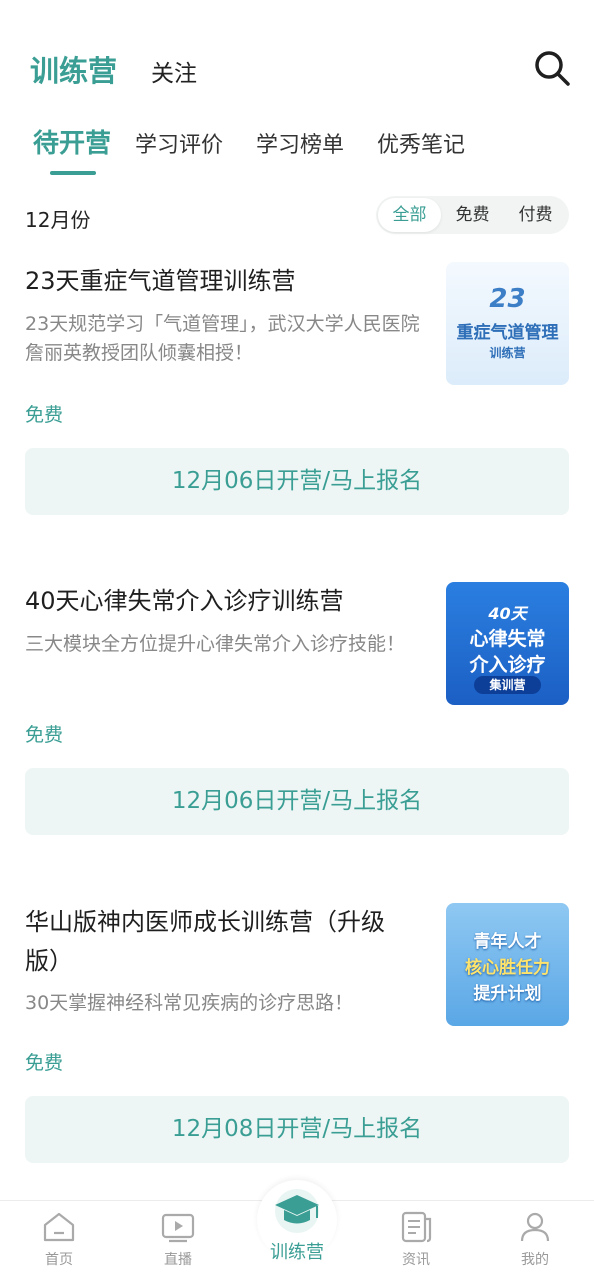 The image size is (594, 1280). I want to click on tabbar-item-live: 直播, so click(178, 1238).